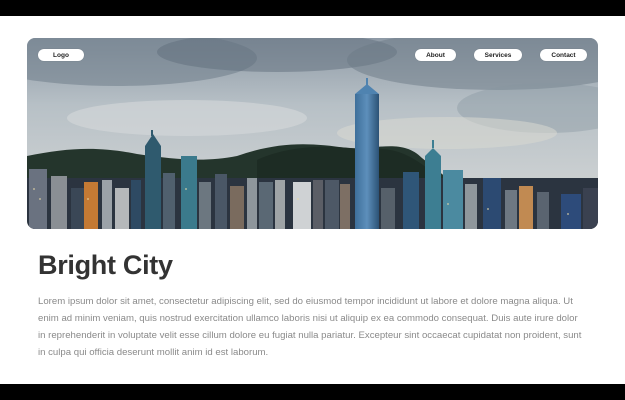 Image resolution: width=625 pixels, height=400 pixels. Describe the element at coordinates (563, 55) in the screenshot. I see `nav-contact-button: Contact` at that location.